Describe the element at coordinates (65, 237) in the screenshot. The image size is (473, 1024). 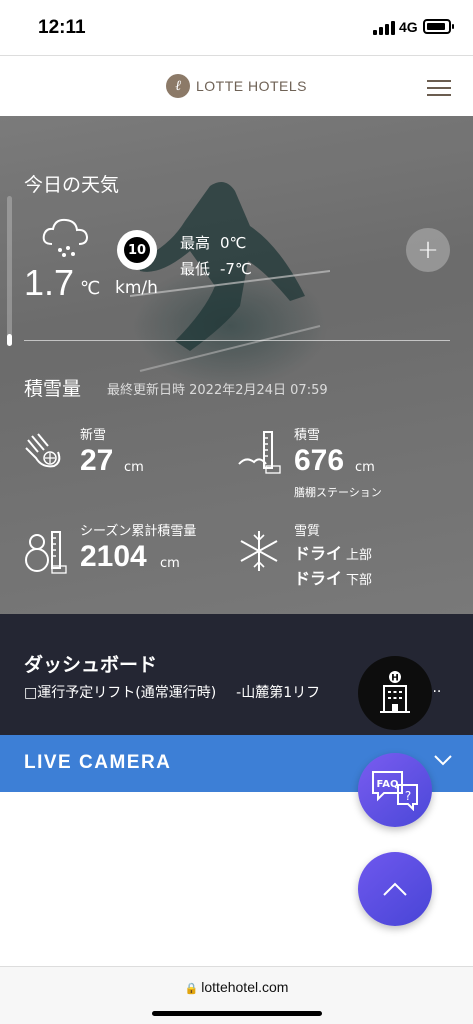
I see `cloud-snow-icon` at that location.